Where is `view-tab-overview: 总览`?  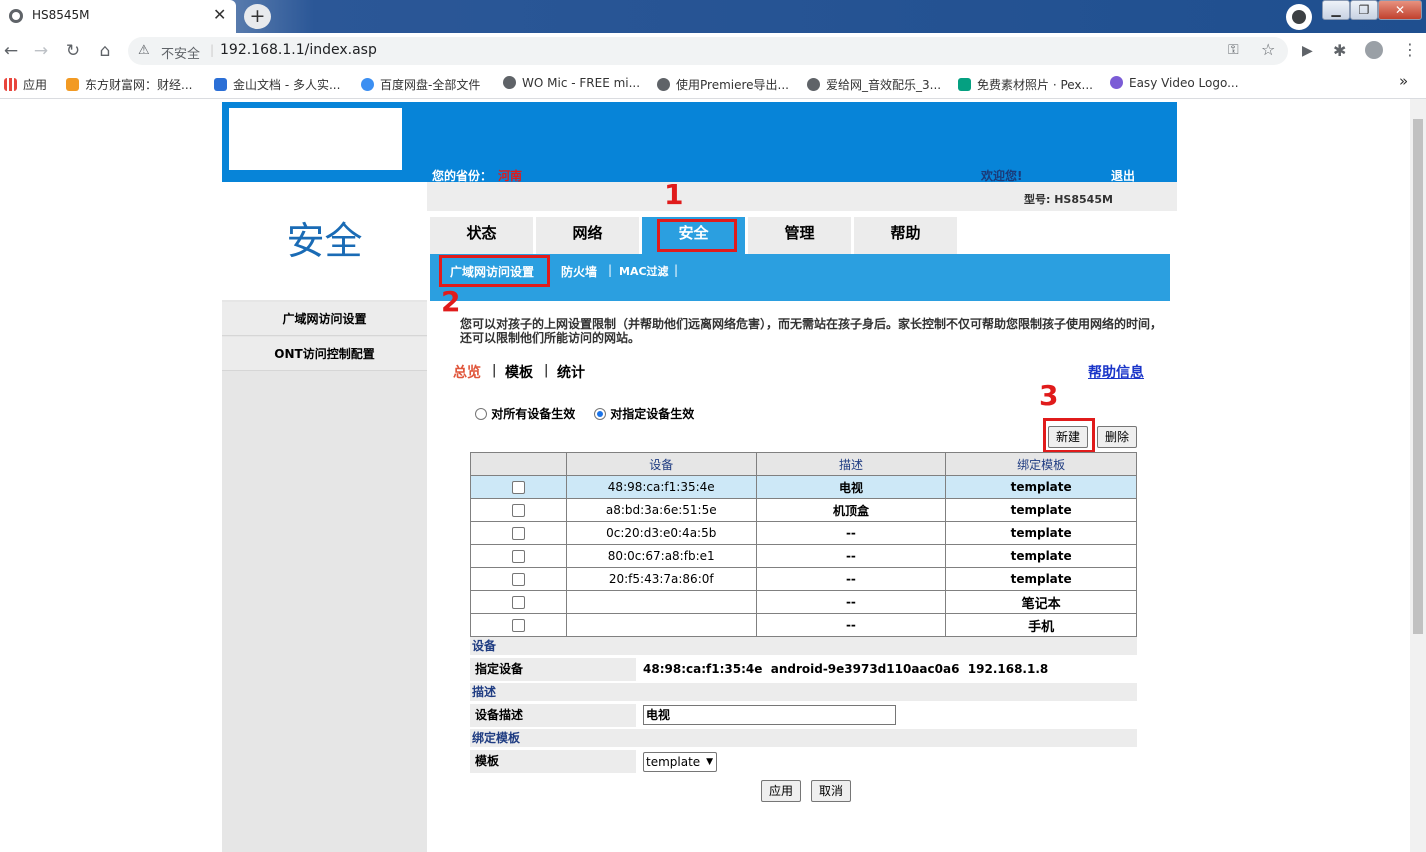
view-tab-overview: 总览 is located at coordinates (467, 372).